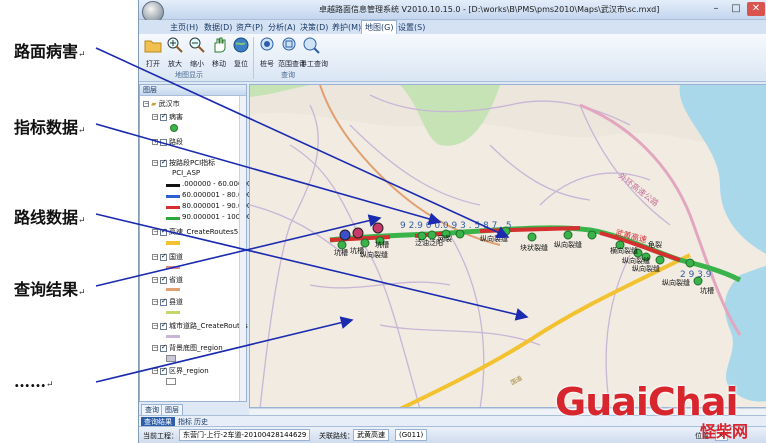 The image size is (766, 443). Describe the element at coordinates (180, 371) in the screenshot. I see `layer-district: −区界_region` at that location.